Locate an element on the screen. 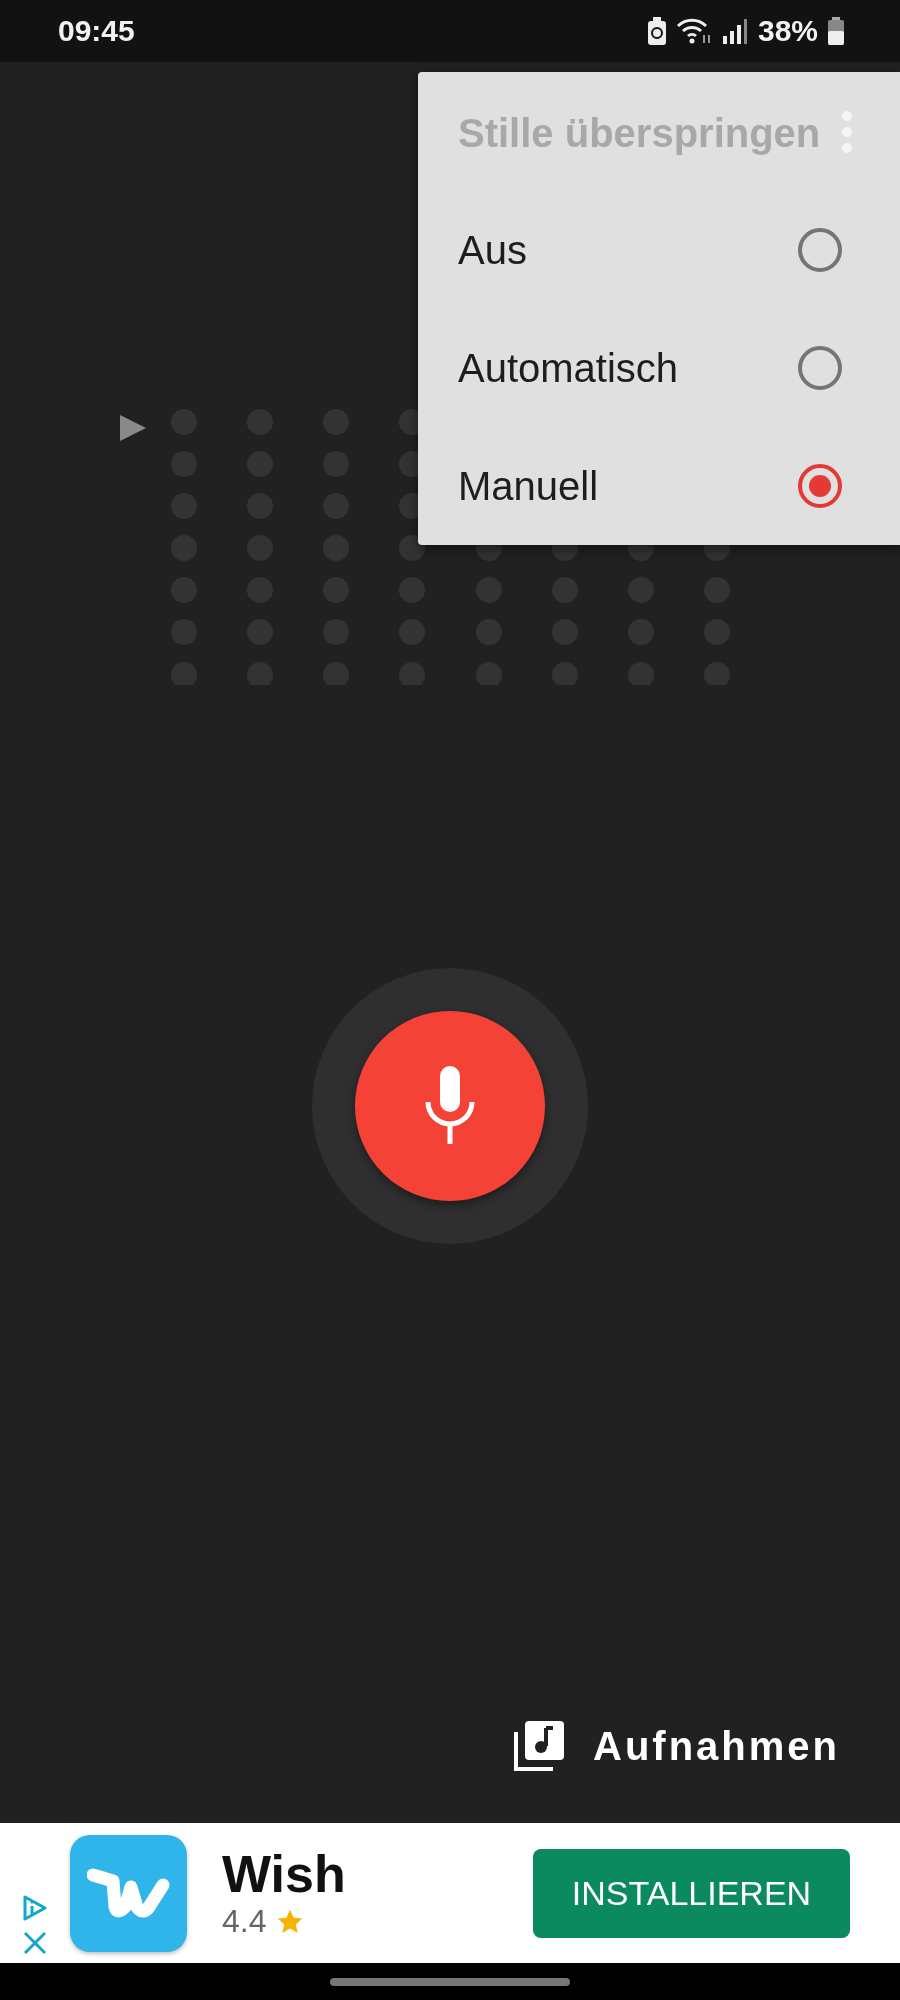 The width and height of the screenshot is (900, 2000). clock: 09:45 is located at coordinates (97, 31).